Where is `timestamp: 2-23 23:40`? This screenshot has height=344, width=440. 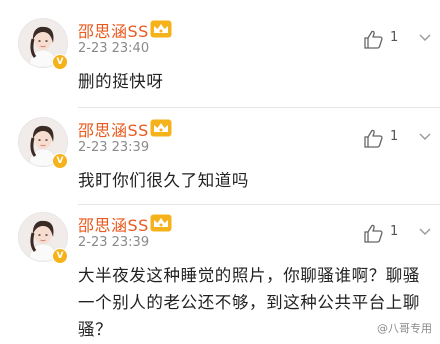 timestamp: 2-23 23:40 is located at coordinates (114, 48).